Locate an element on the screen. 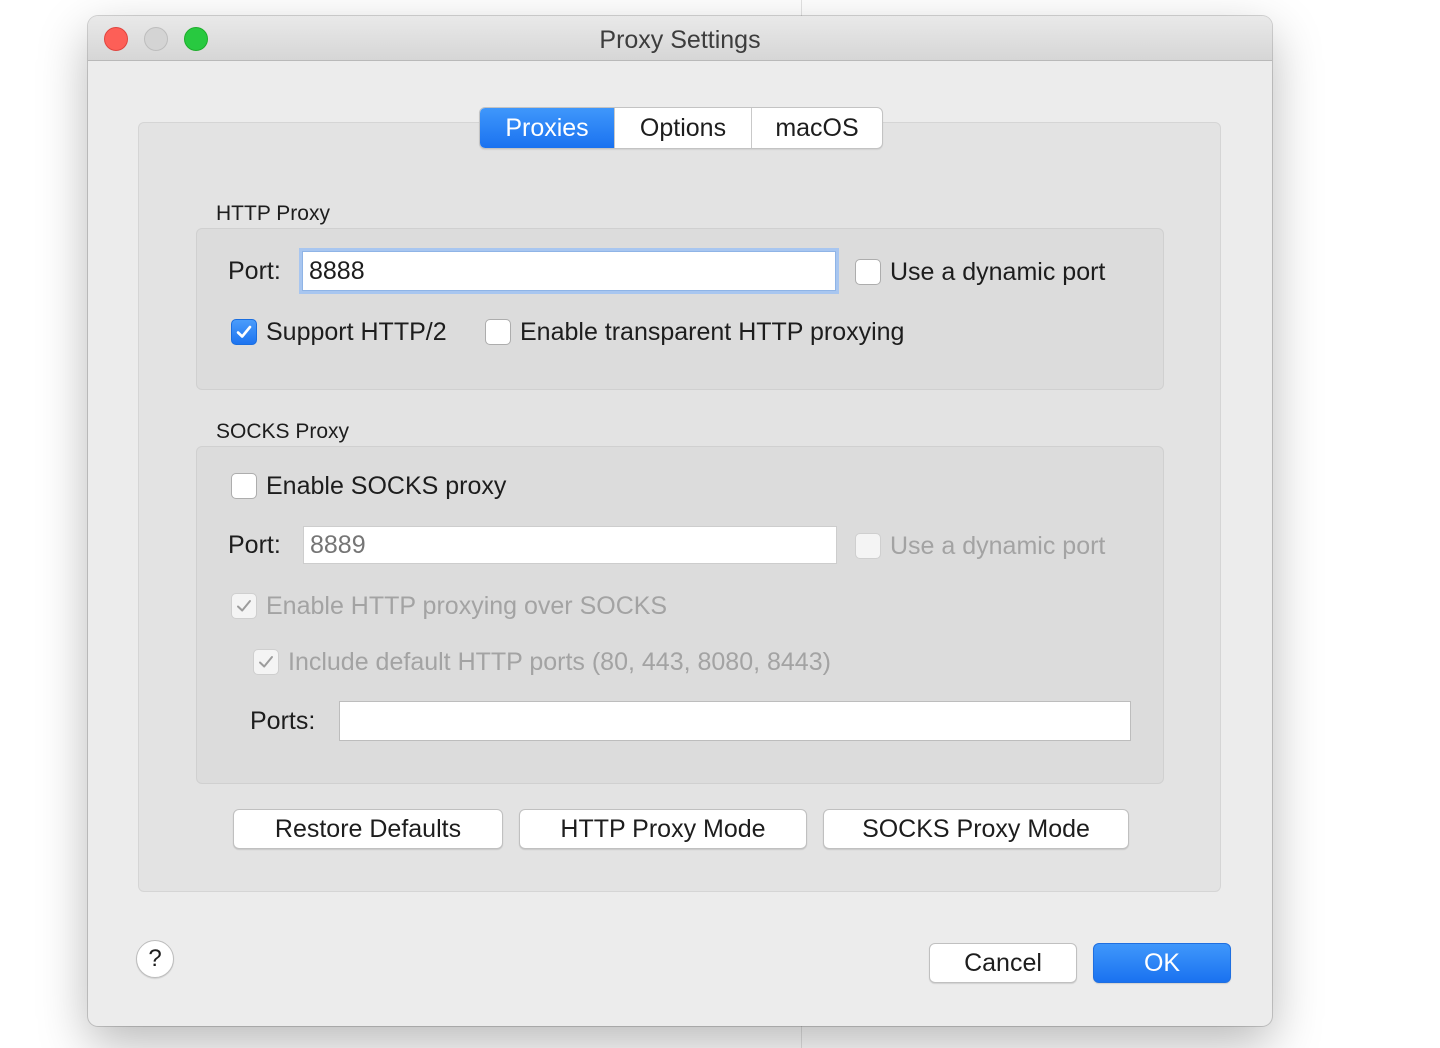  tab-bar: Proxies Options macOS is located at coordinates (681, 128).